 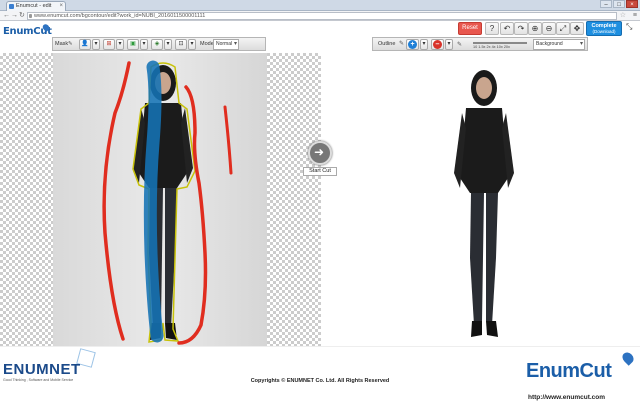 I want to click on mode-select: Normal, so click(x=226, y=44).